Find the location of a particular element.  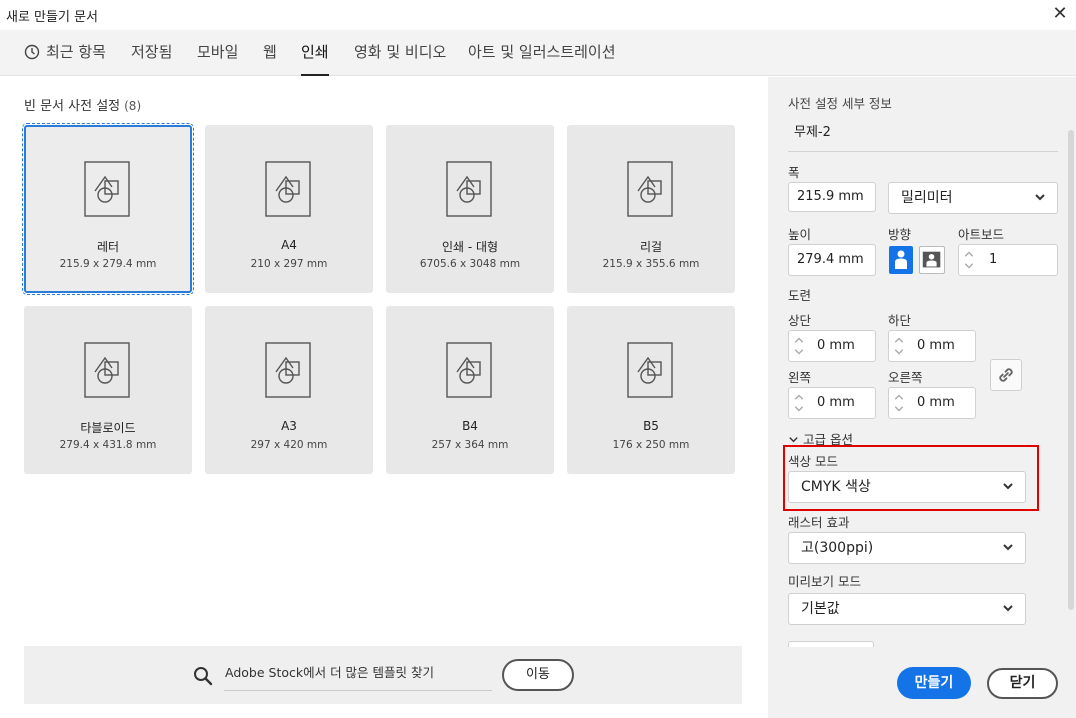

preset-card: 타블로이드 279.4 x 431.8 mm is located at coordinates (108, 390).